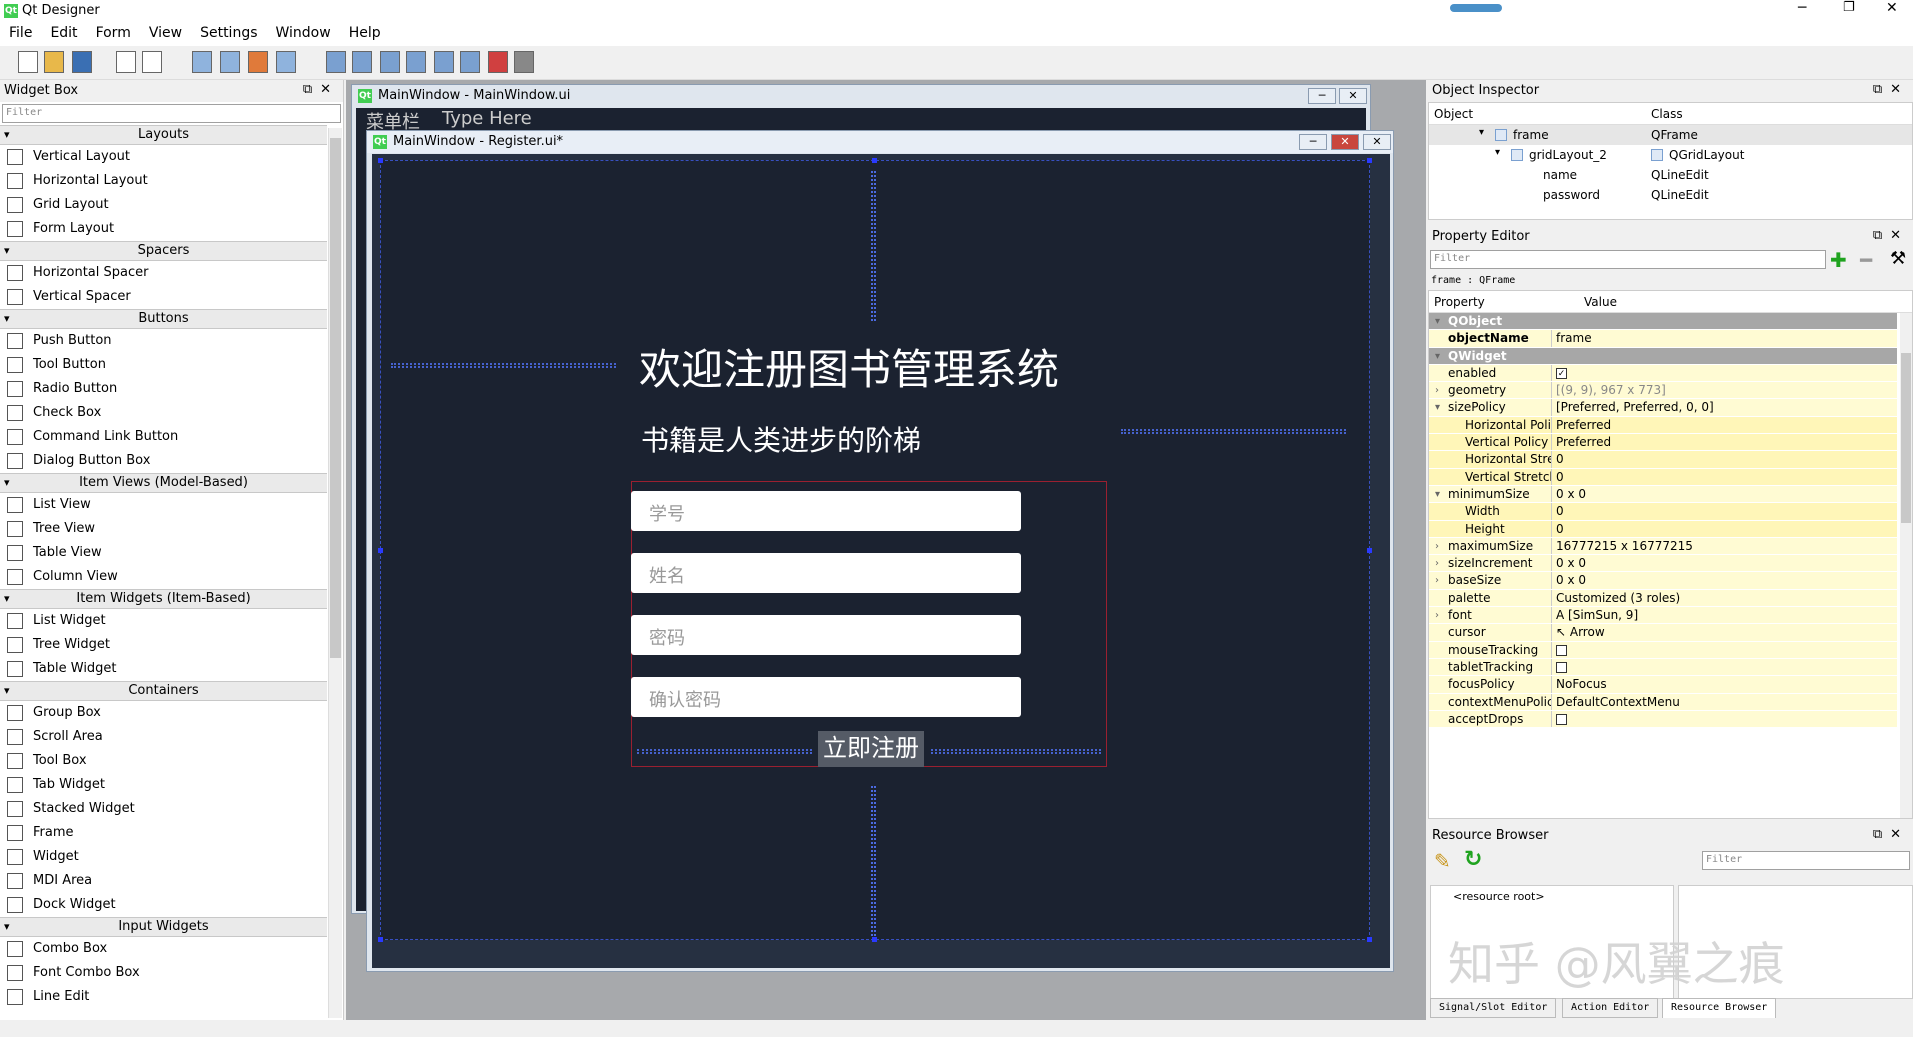  Describe the element at coordinates (163, 577) in the screenshot. I see `widget-item: Column View` at that location.